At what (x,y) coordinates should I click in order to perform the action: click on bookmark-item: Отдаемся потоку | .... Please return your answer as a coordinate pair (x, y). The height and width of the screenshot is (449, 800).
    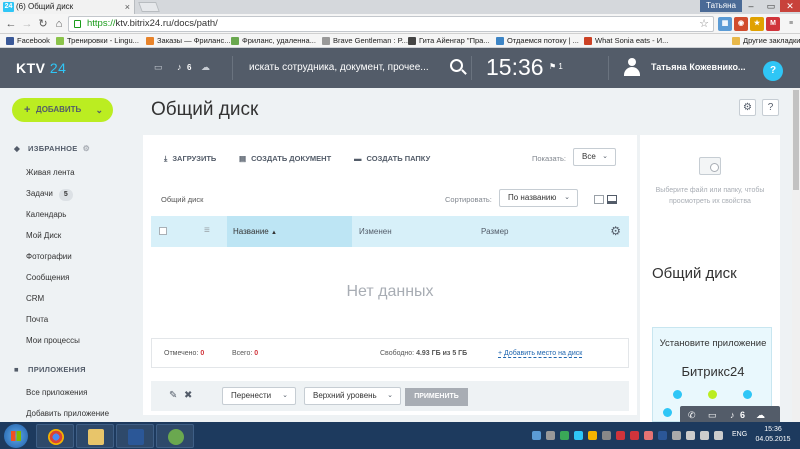
    Looking at the image, I should click on (537, 41).